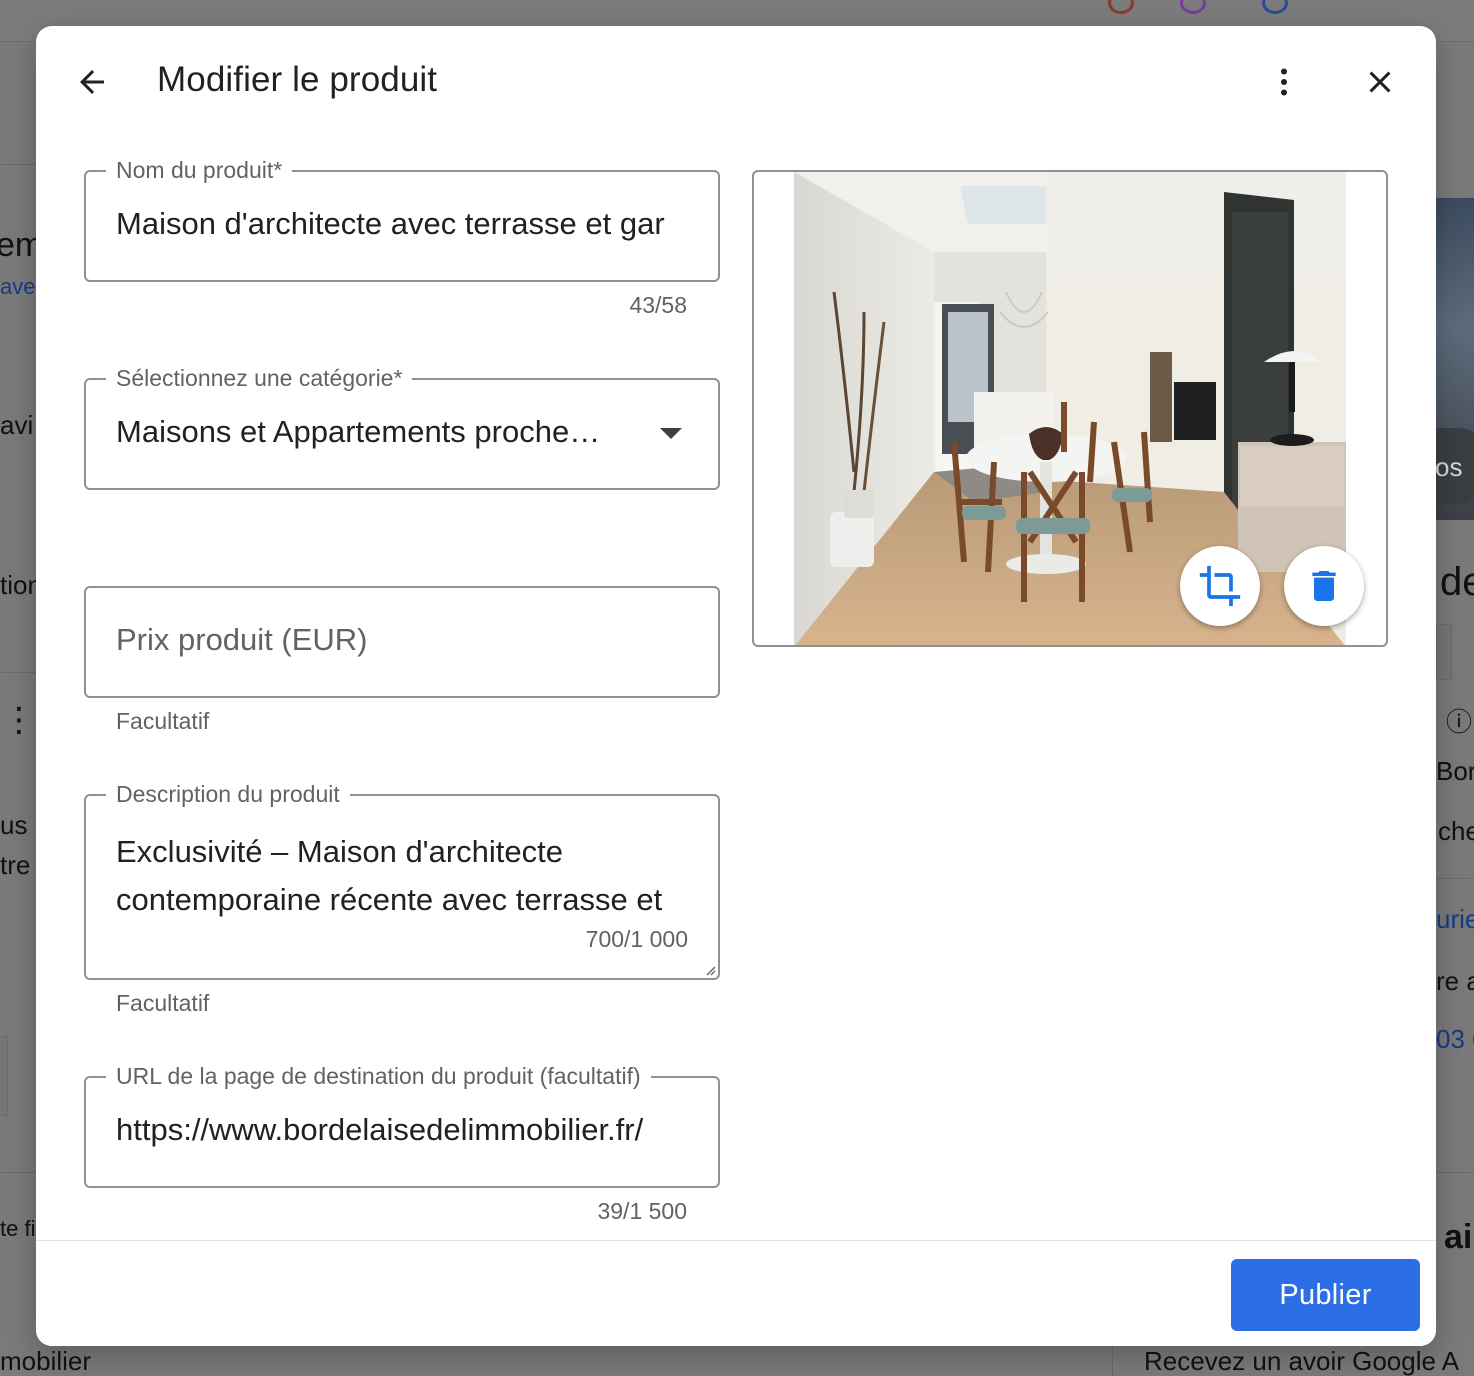 The image size is (1474, 1376). I want to click on product-image-panel, so click(1070, 408).